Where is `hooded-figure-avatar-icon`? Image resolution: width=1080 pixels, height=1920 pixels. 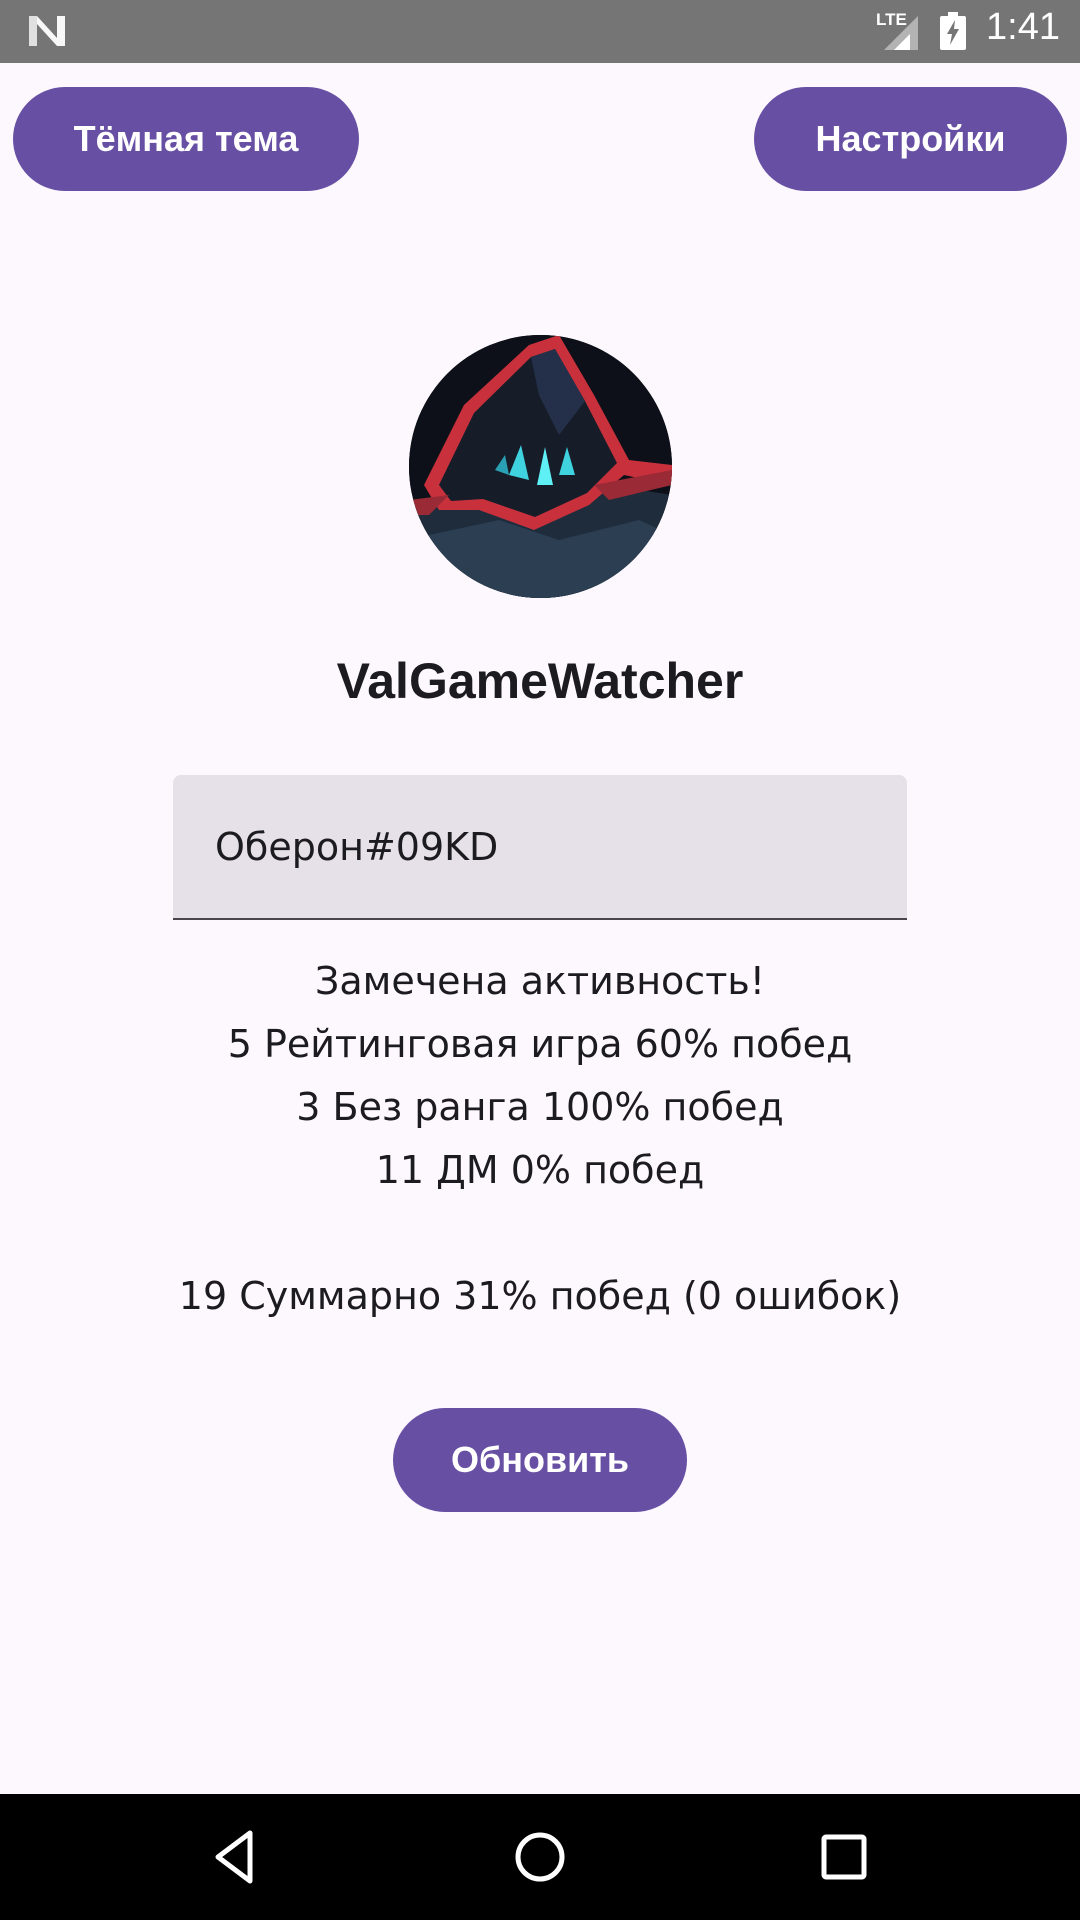
hooded-figure-avatar-icon is located at coordinates (540, 466).